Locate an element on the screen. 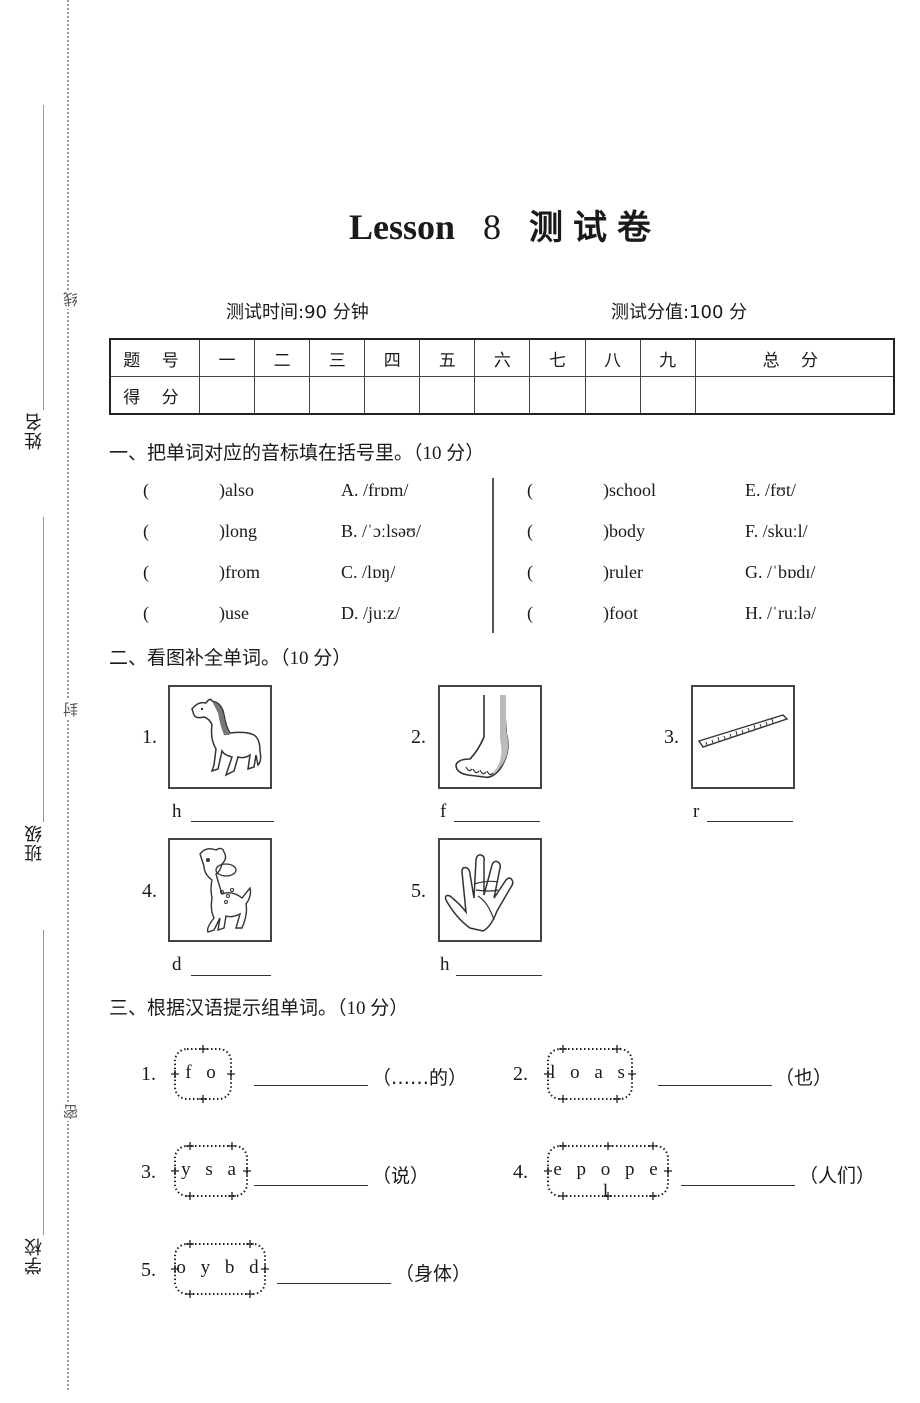 The height and width of the screenshot is (1403, 920). column-header: 七 is located at coordinates (557, 357).